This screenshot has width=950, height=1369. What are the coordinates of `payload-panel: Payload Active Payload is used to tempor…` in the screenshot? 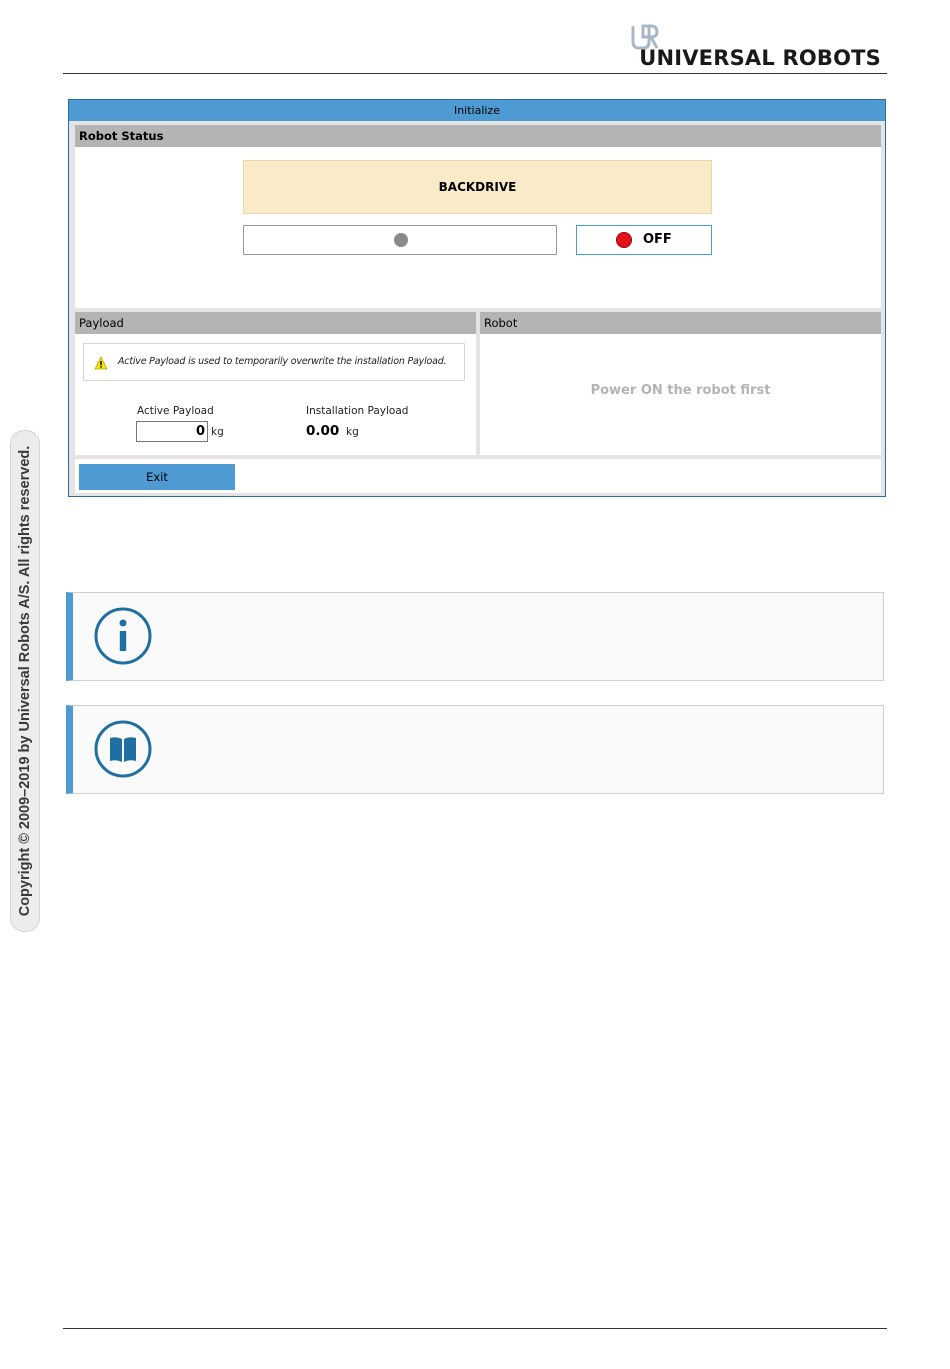 It's located at (275, 383).